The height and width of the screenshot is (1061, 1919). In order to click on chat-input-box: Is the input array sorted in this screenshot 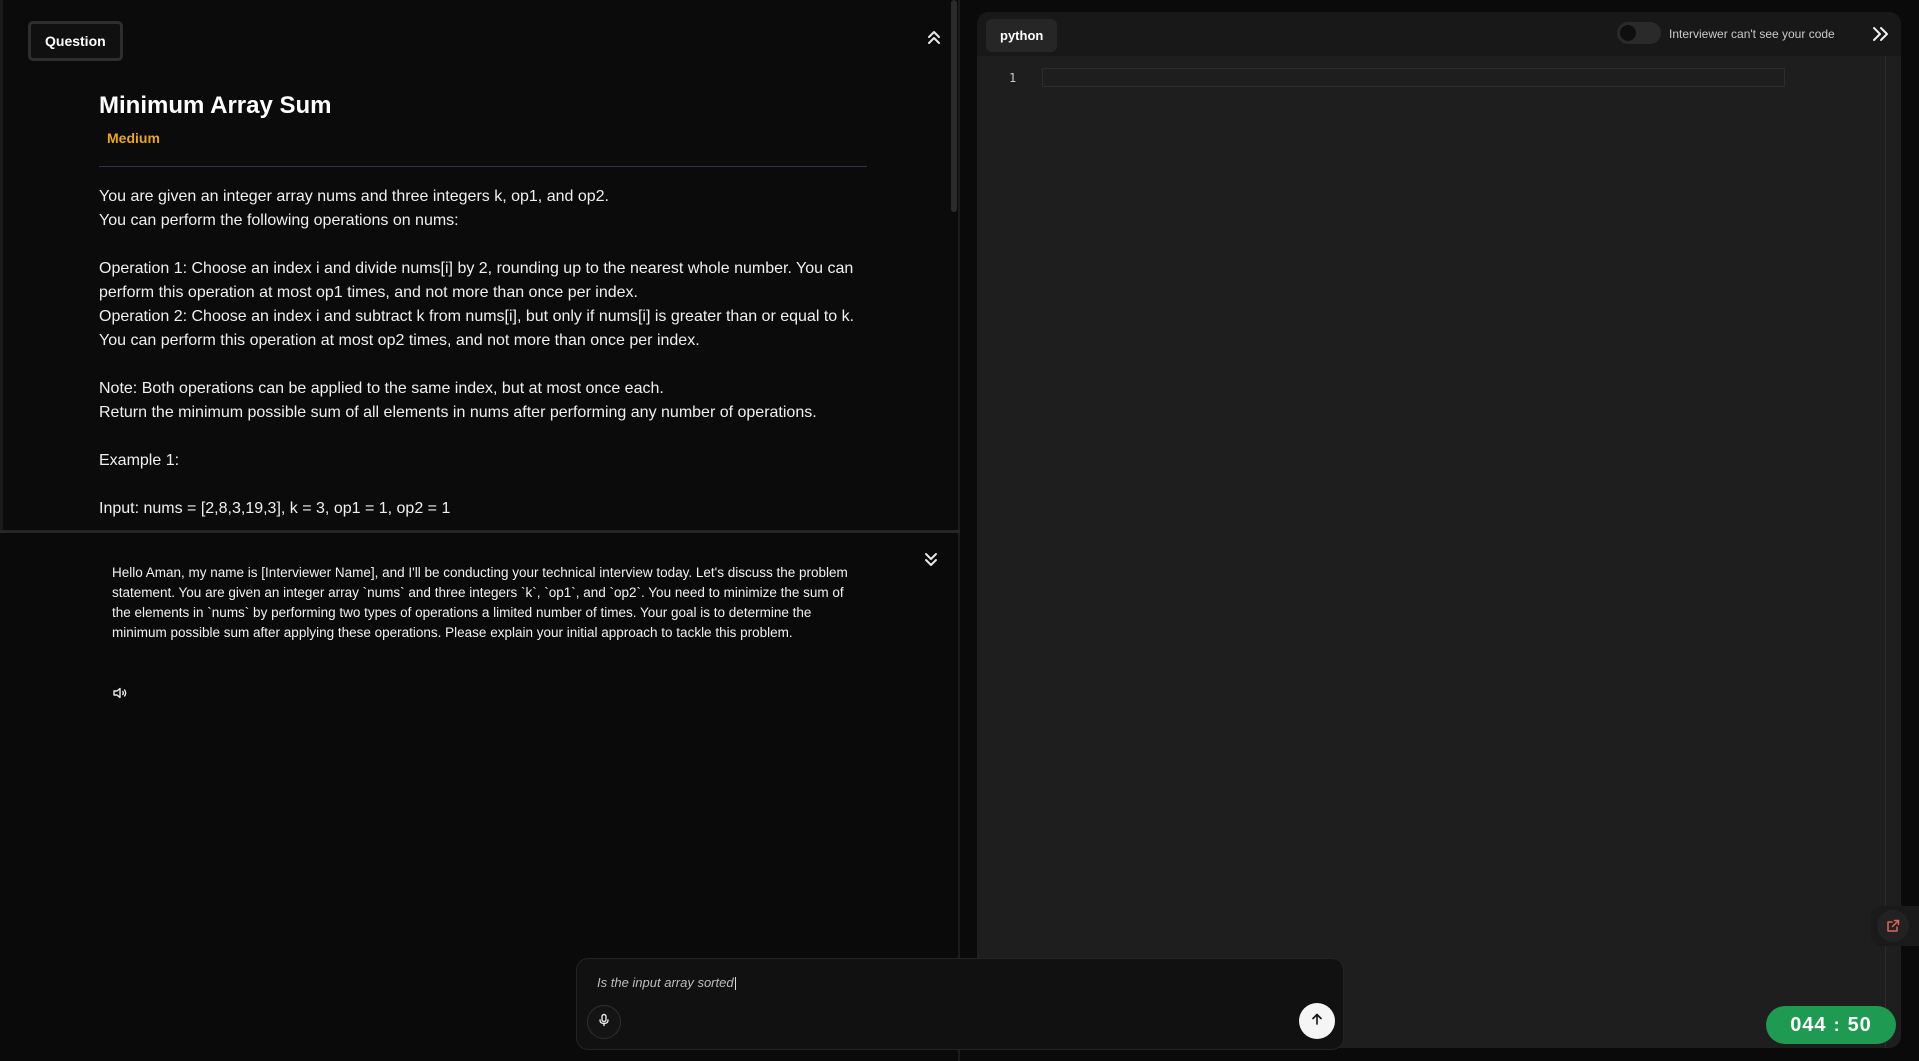, I will do `click(960, 1004)`.